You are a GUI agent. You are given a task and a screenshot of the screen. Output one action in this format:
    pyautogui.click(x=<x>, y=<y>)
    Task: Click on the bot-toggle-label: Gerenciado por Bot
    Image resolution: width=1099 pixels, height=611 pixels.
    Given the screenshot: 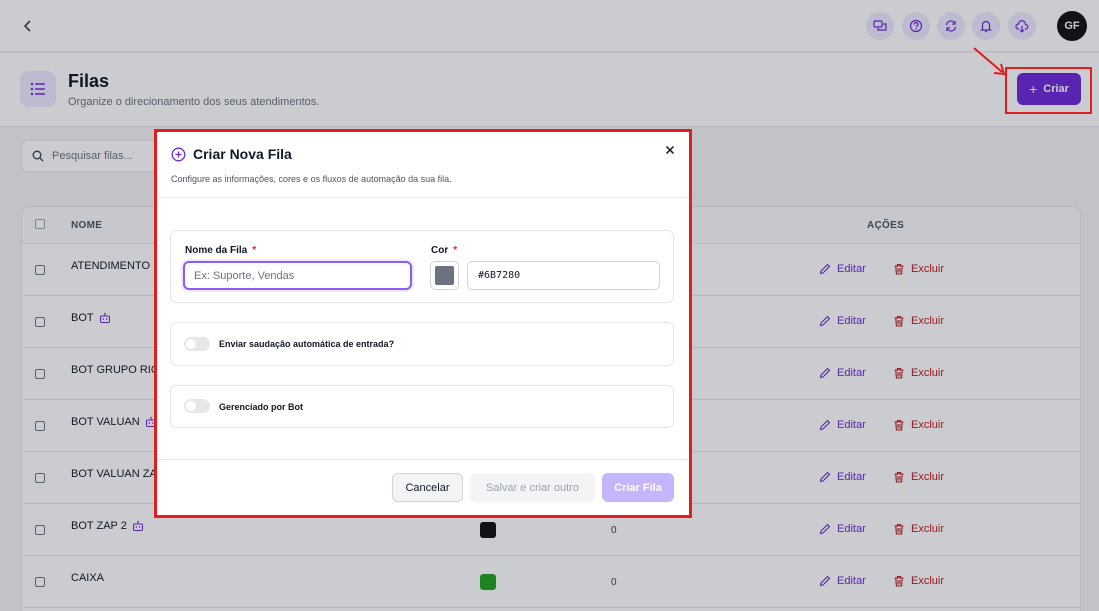 What is the action you would take?
    pyautogui.click(x=261, y=407)
    